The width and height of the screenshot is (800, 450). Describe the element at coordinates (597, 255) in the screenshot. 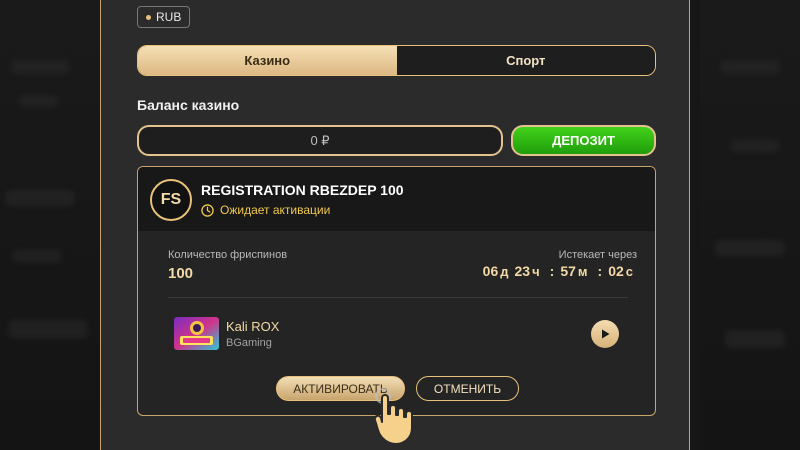

I see `expires-label: Истекает через` at that location.